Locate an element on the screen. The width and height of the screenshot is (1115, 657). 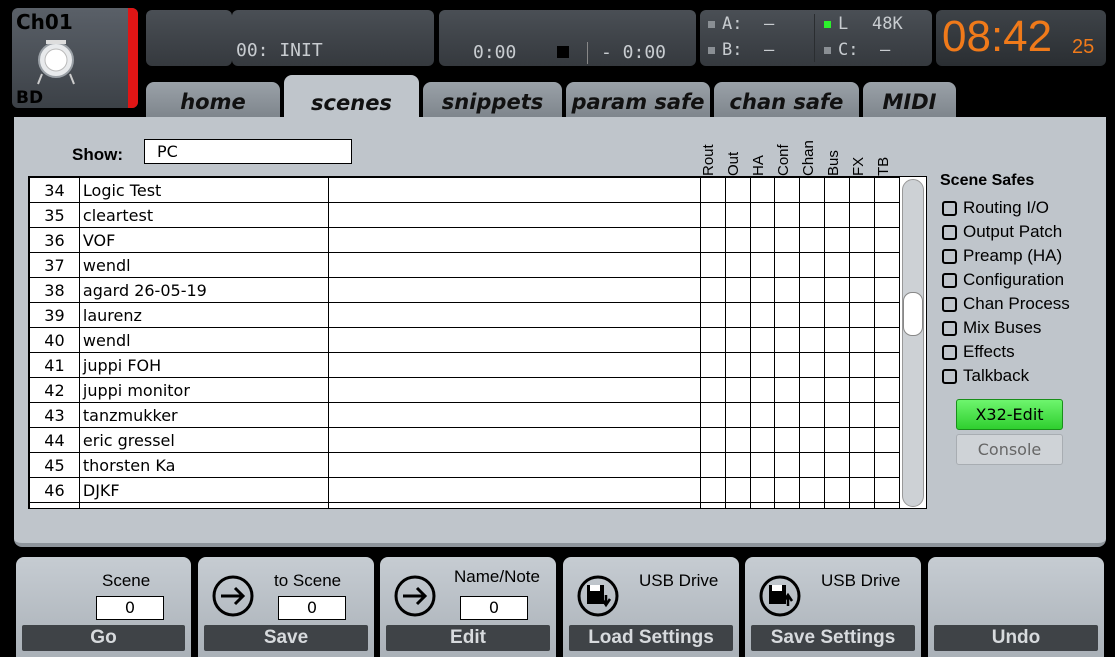
safe-chan-process: Chan Process is located at coordinates (1006, 304).